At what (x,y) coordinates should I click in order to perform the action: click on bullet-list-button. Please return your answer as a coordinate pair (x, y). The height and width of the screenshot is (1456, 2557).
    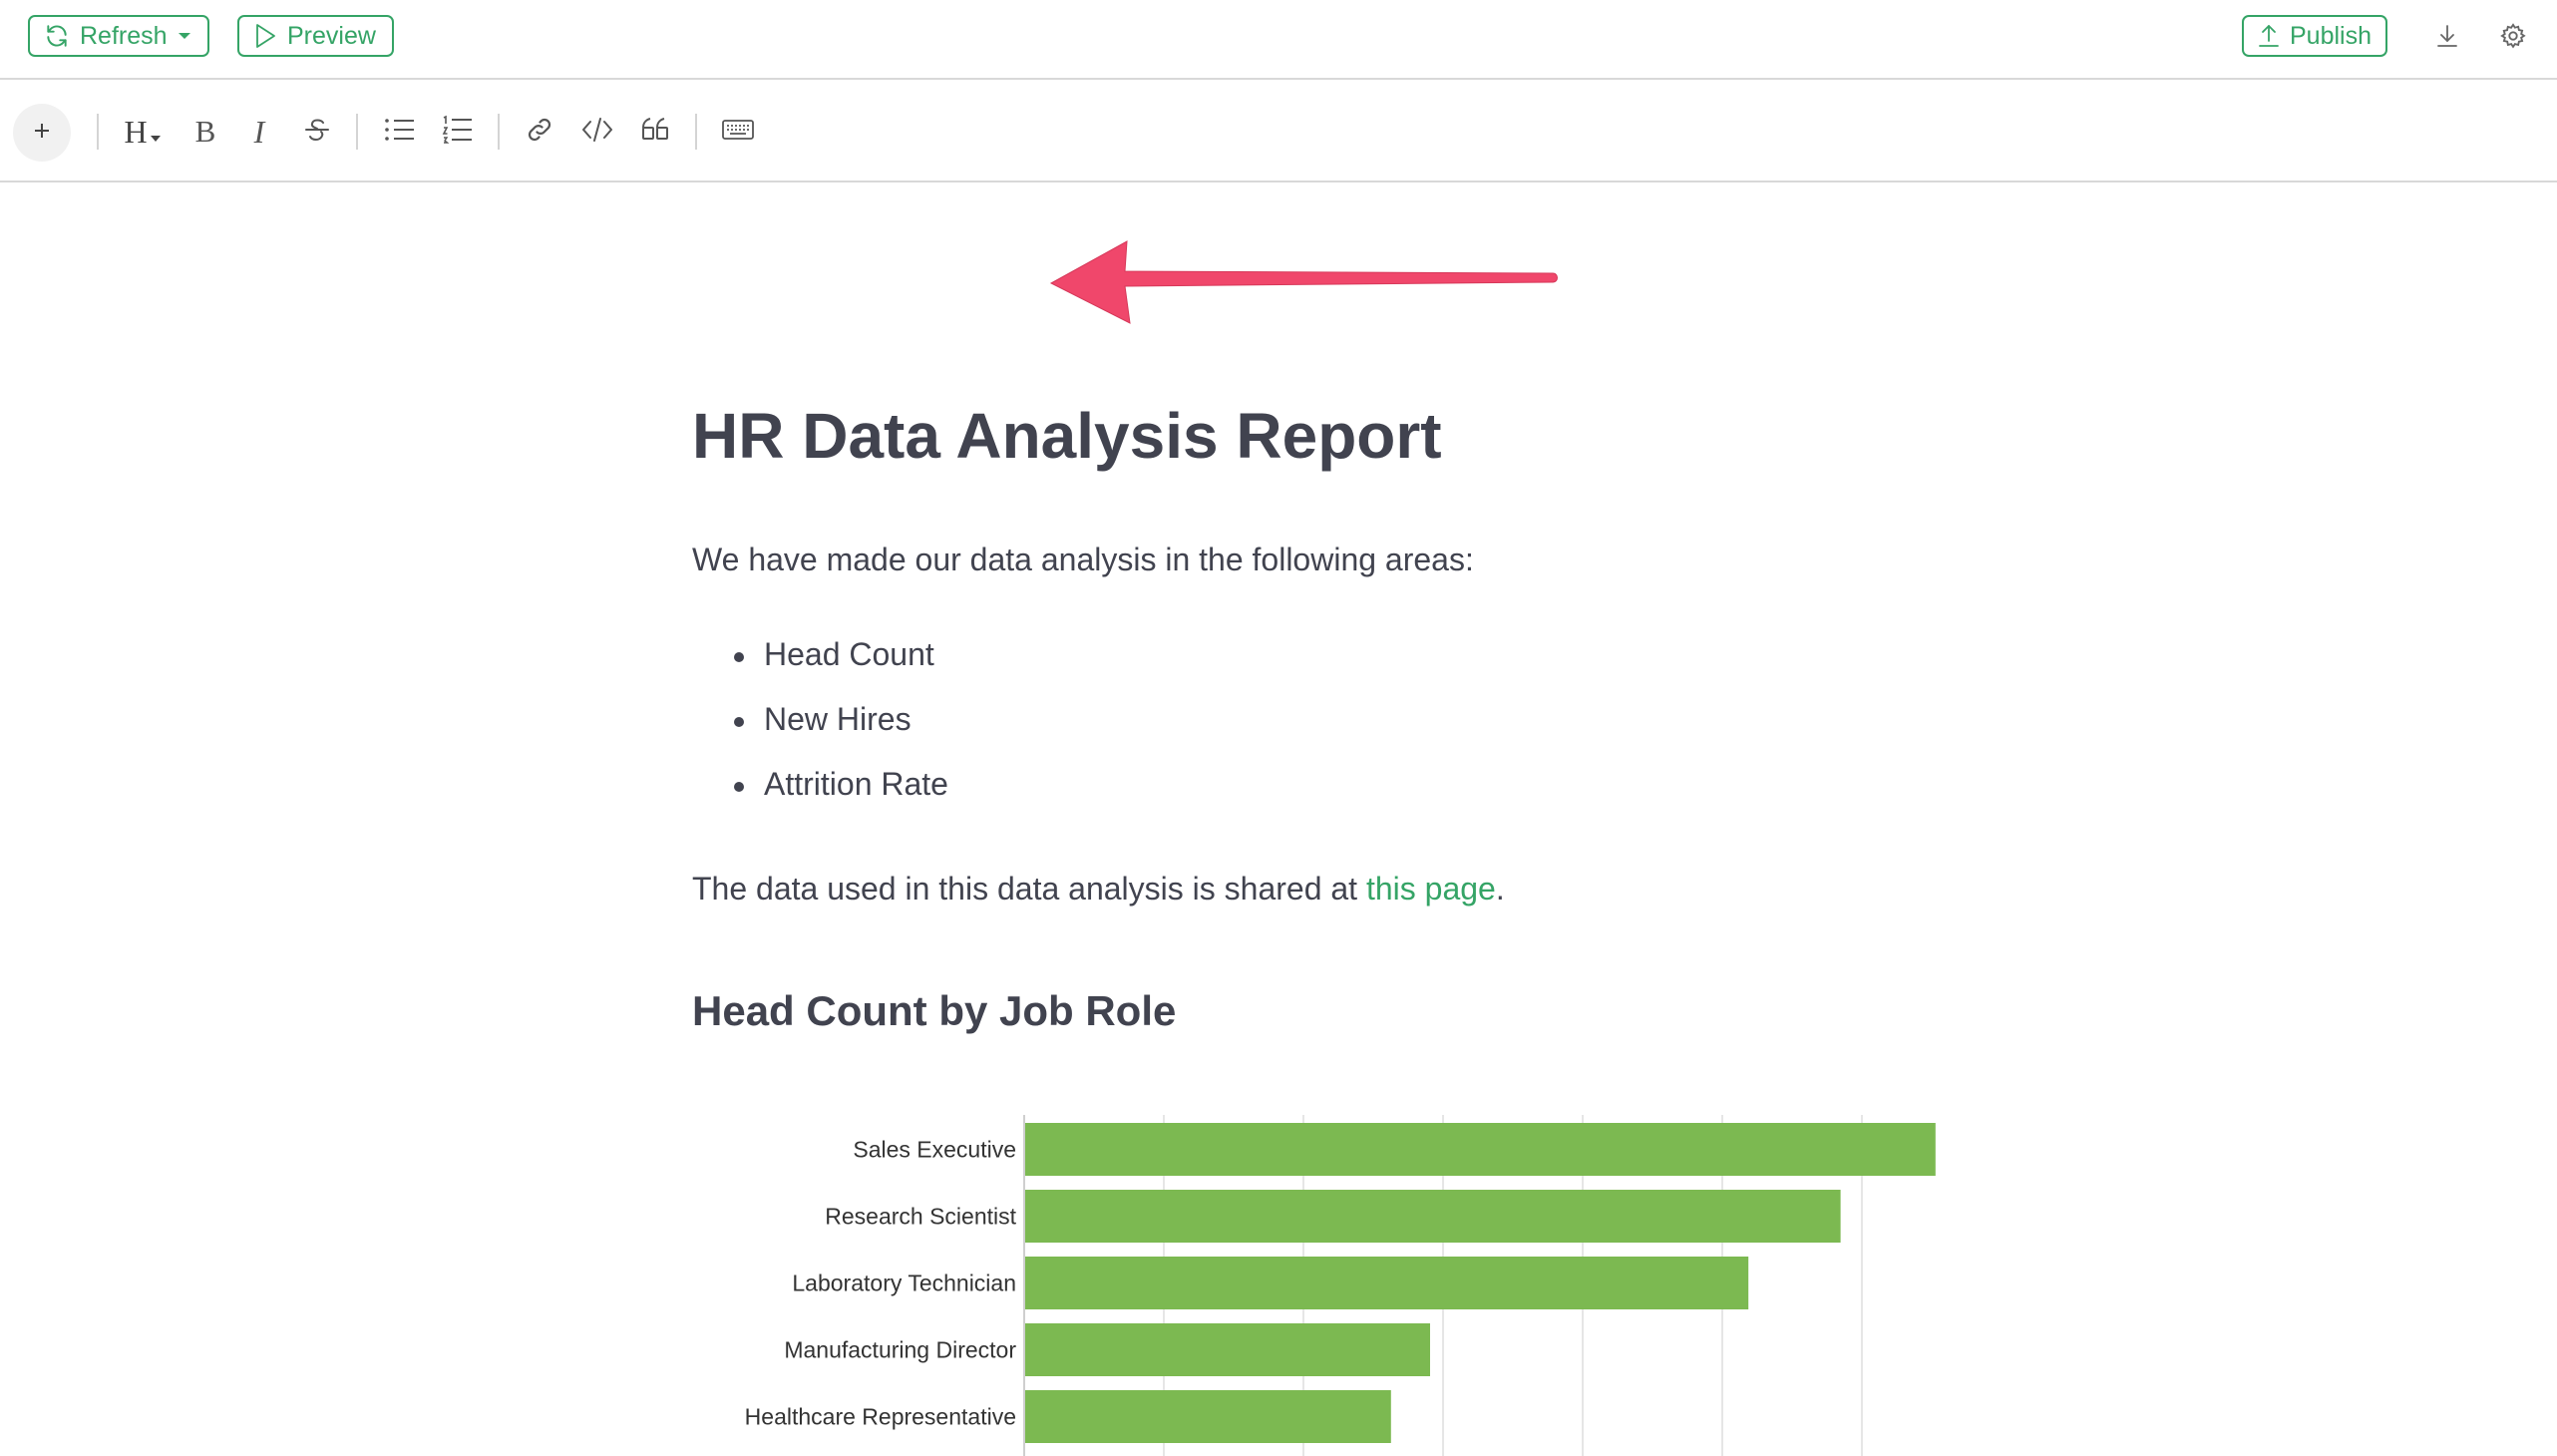
    Looking at the image, I should click on (400, 132).